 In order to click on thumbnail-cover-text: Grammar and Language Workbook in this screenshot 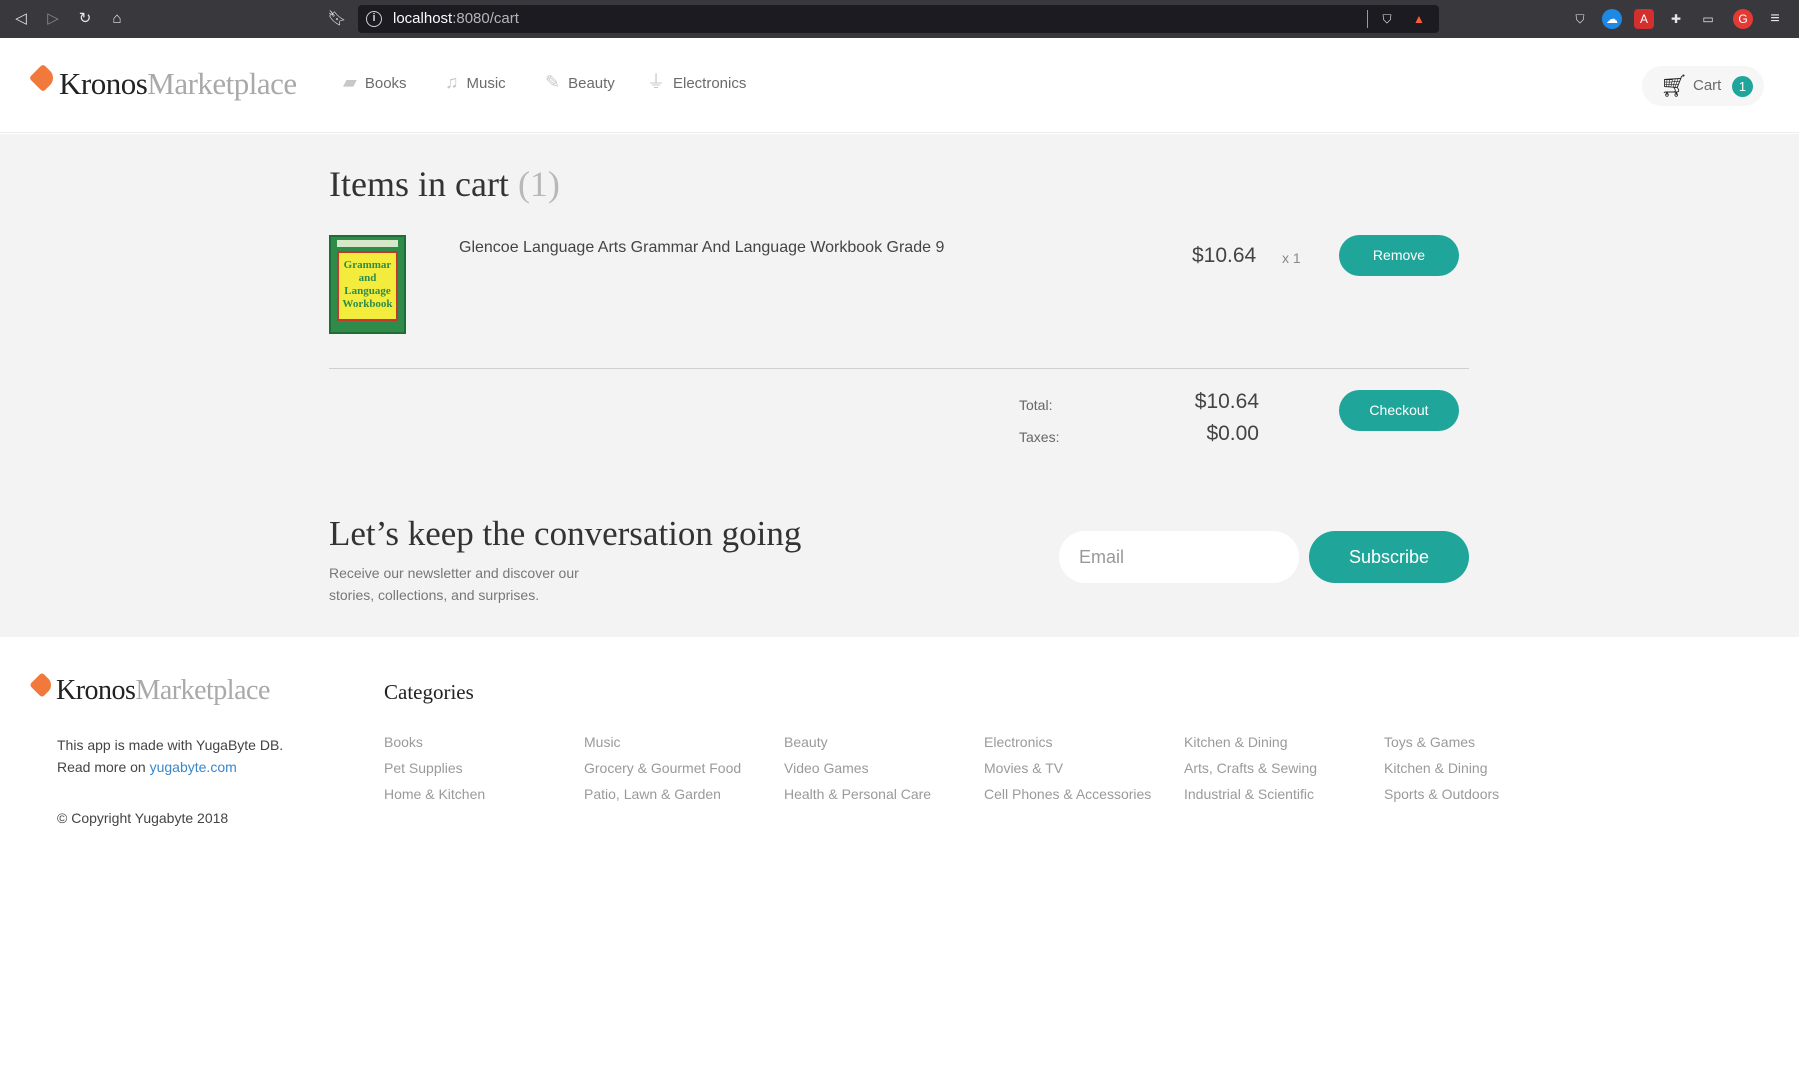, I will do `click(367, 286)`.